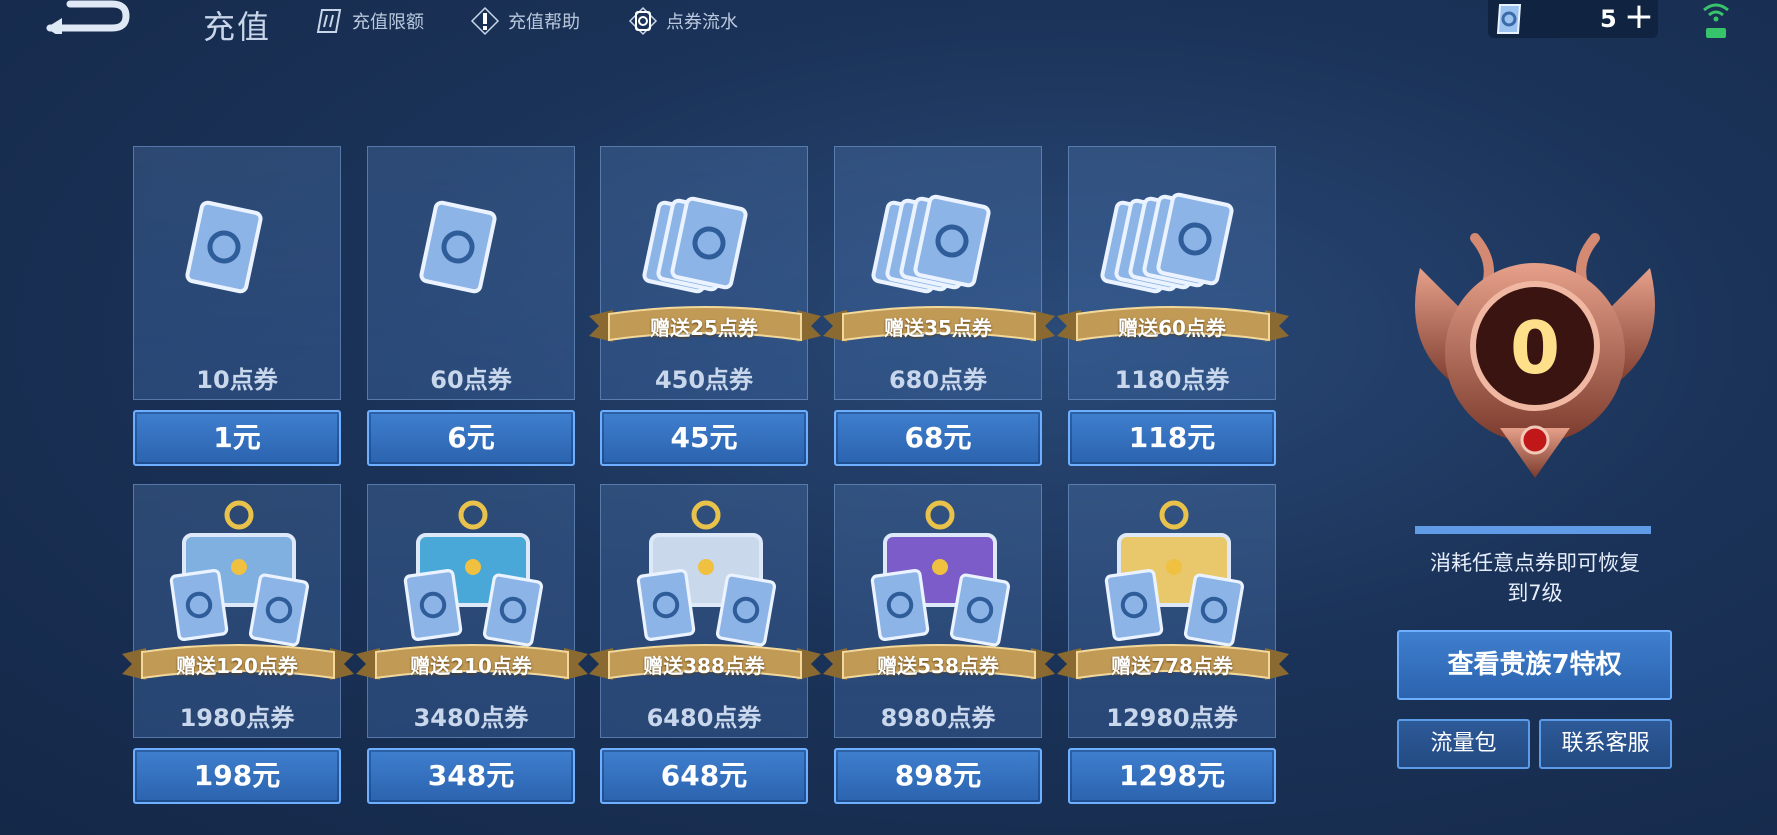 This screenshot has width=1777, height=835. I want to click on bonus-text: 赠送120点券, so click(237, 666).